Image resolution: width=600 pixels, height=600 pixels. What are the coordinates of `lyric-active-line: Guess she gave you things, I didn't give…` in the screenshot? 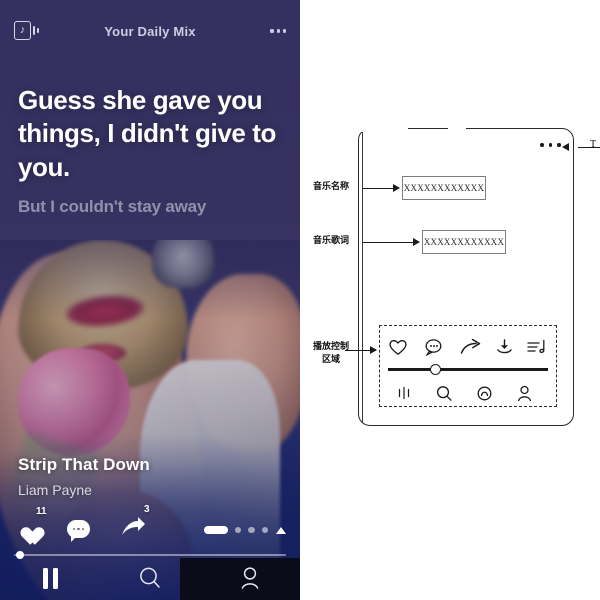 It's located at (147, 133).